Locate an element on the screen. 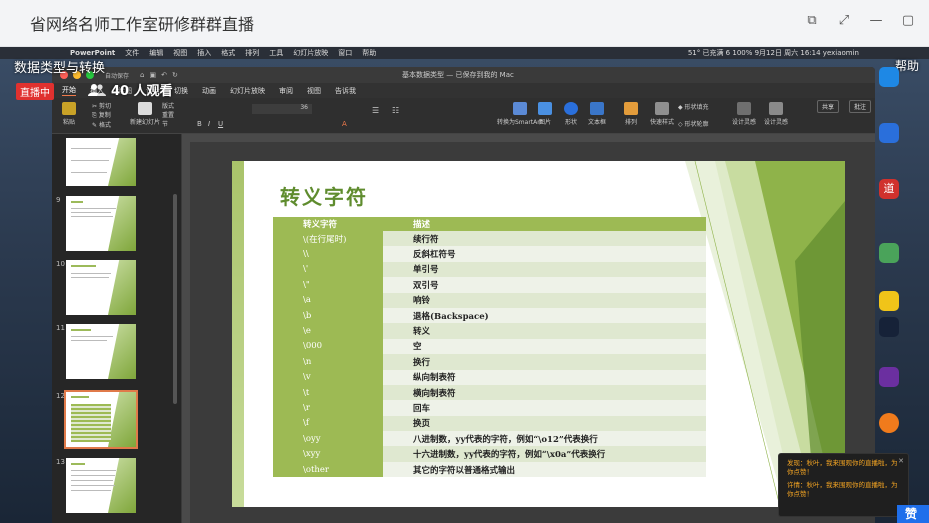  new-slide-button: 新建幻灯片 is located at coordinates (145, 114).